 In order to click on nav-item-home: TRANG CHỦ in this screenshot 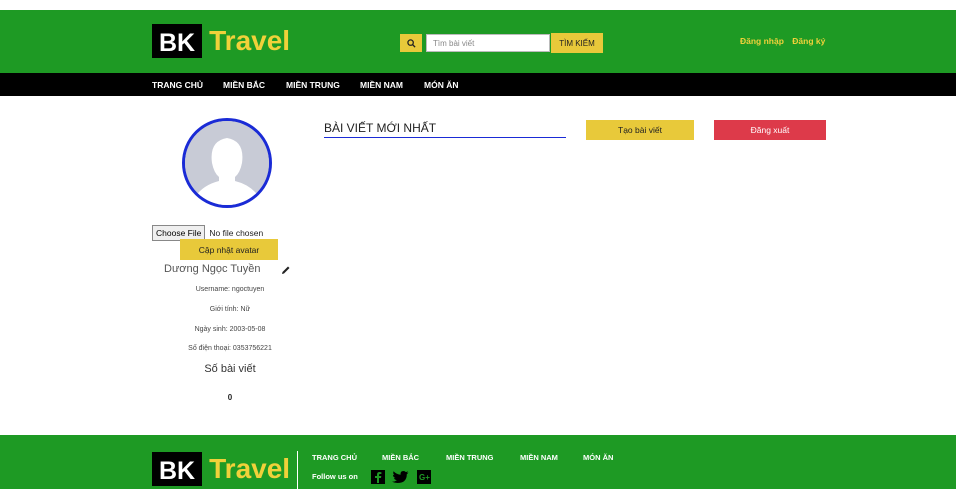, I will do `click(177, 85)`.